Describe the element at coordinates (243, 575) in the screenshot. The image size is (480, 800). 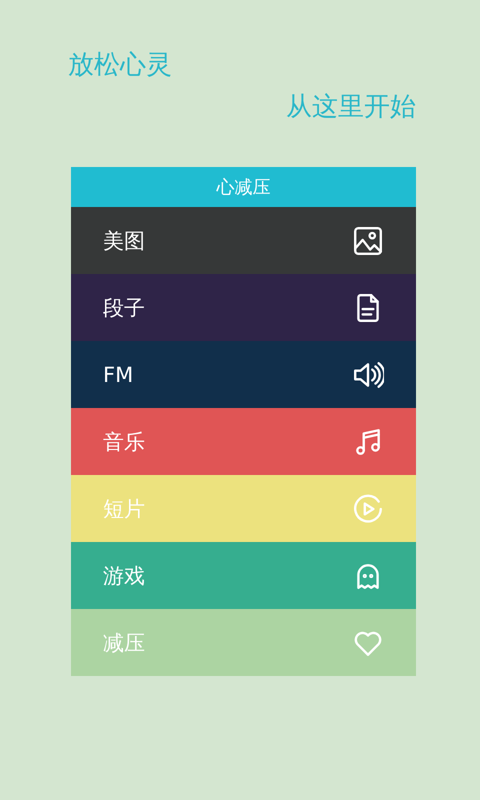
I see `menu-item: 游戏` at that location.